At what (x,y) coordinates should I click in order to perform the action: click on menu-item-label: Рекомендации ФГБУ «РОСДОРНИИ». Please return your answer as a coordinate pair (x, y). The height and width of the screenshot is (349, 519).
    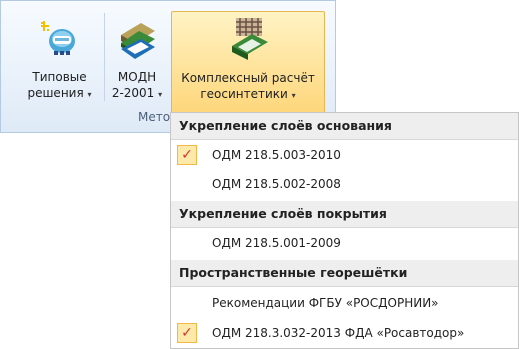
    Looking at the image, I should click on (325, 303).